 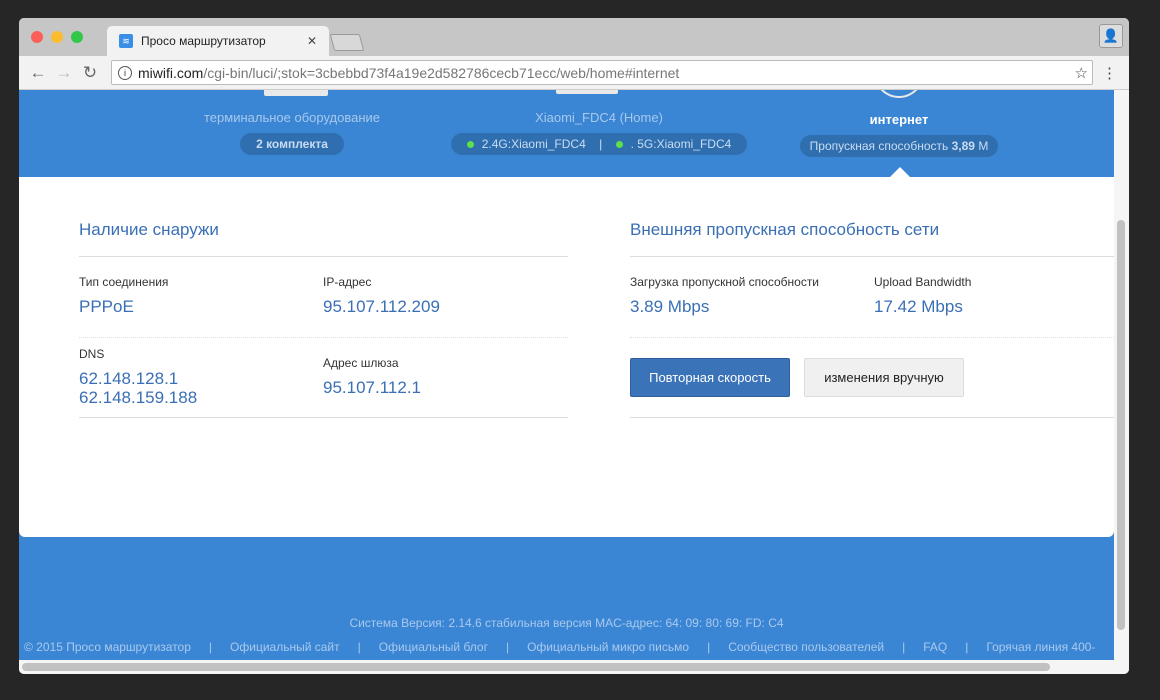 What do you see at coordinates (124, 282) in the screenshot?
I see `conn-type-label: Тип соединения` at bounding box center [124, 282].